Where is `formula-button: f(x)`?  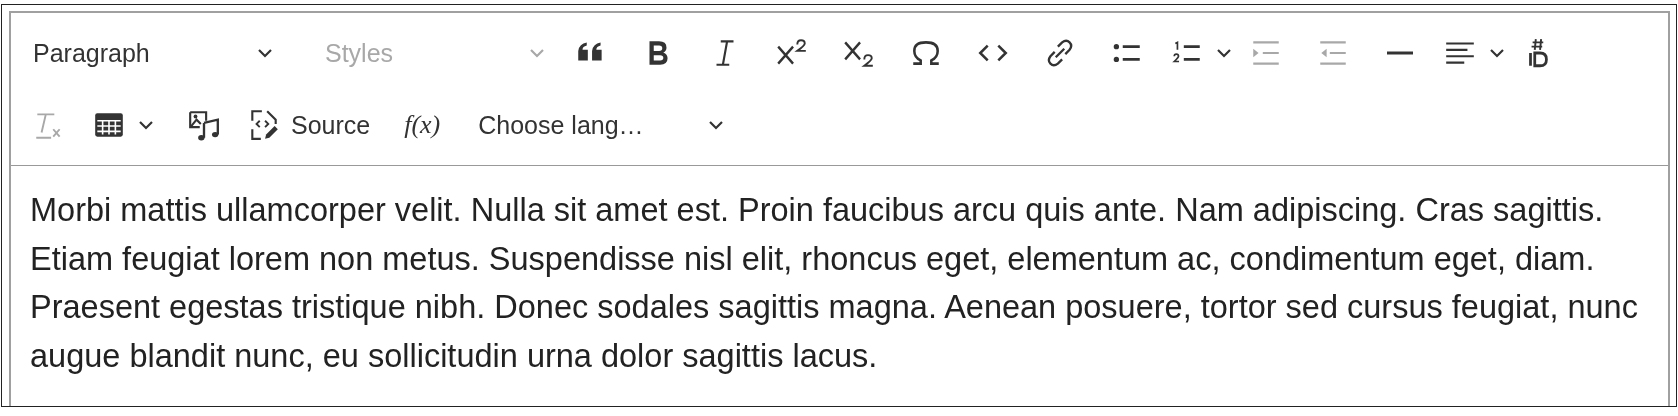 formula-button: f(x) is located at coordinates (422, 125).